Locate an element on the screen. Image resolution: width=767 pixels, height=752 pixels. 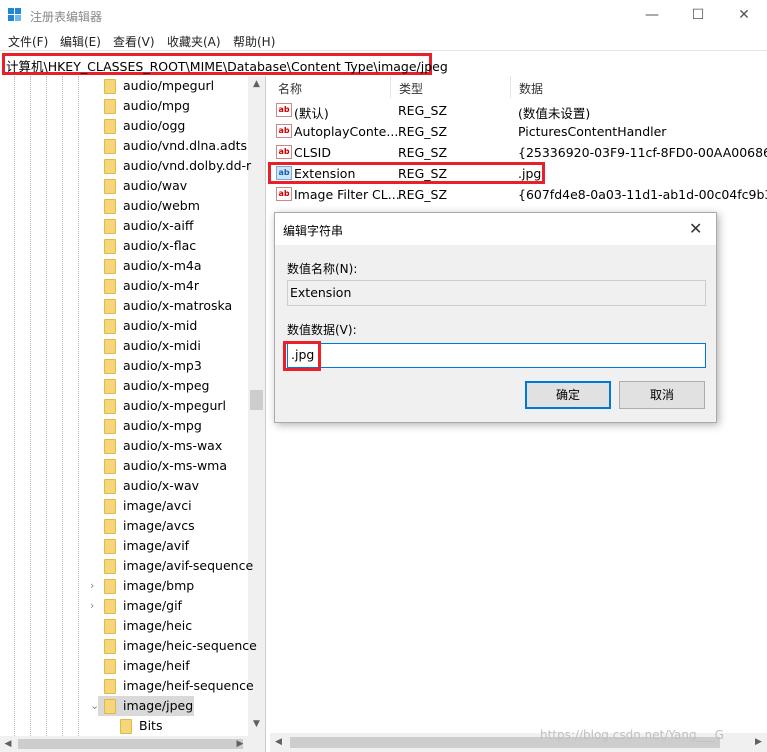
menu-view: 查看(V) is located at coordinates (134, 41).